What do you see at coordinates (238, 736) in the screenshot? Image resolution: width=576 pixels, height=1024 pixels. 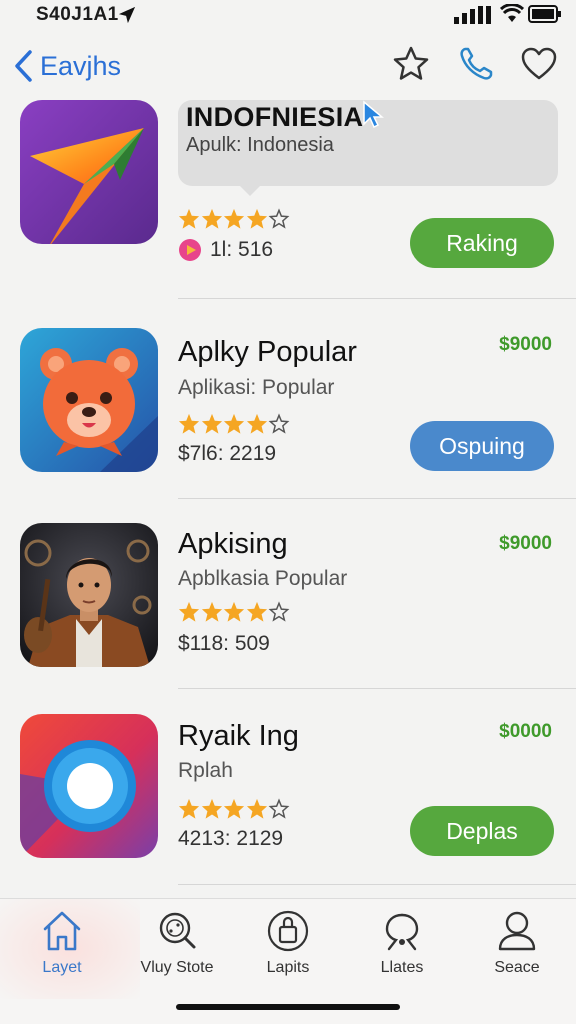 I see `app-name: Ryaik Ing` at bounding box center [238, 736].